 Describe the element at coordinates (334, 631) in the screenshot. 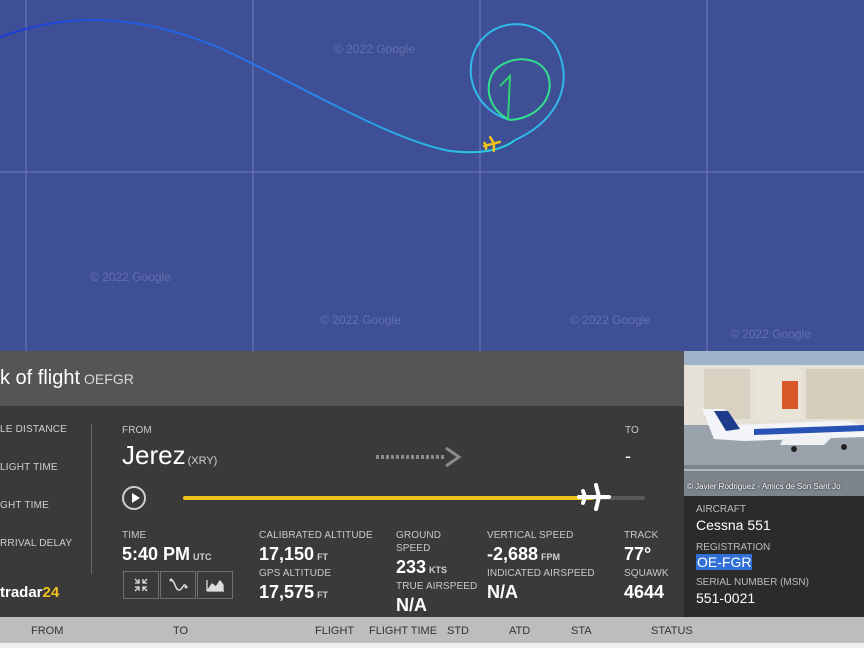

I see `column-header-flight: FLIGHT` at that location.